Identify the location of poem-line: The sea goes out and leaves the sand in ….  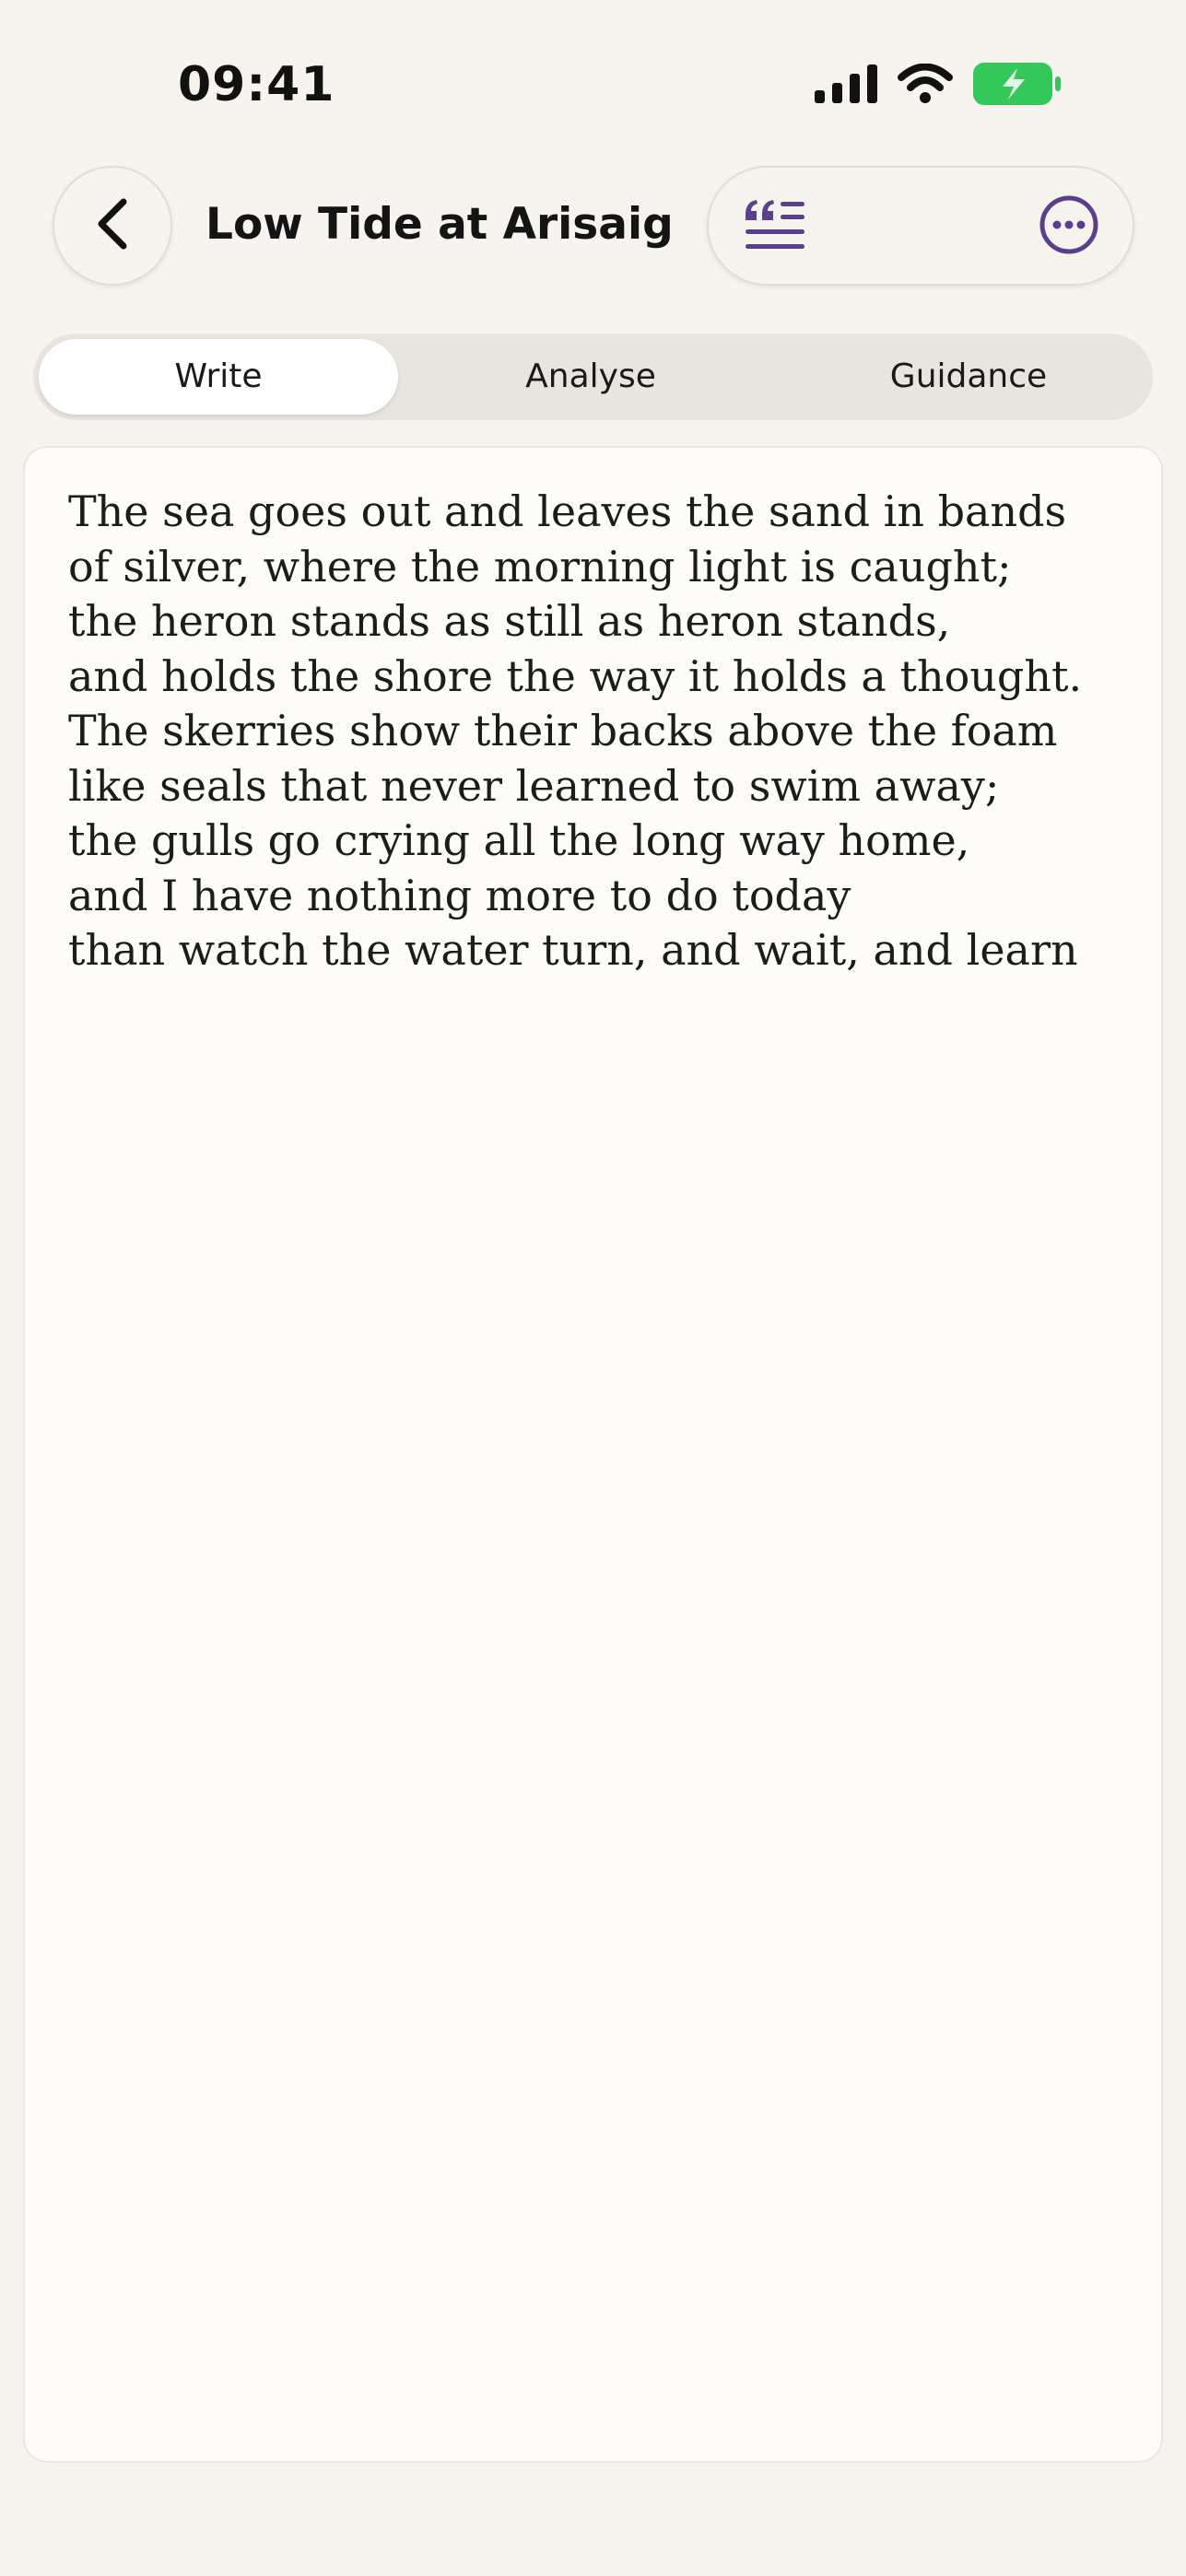
(567, 511).